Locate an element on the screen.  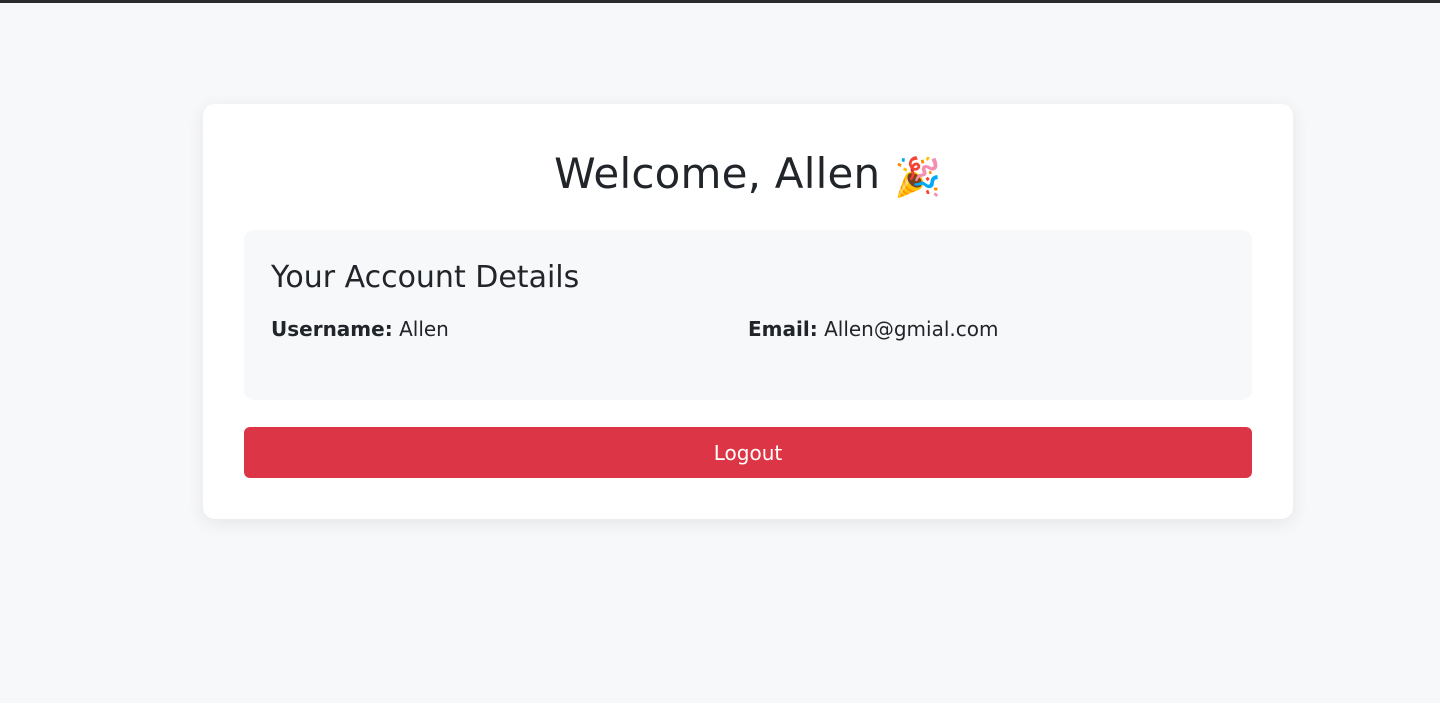
logout-button: Logout is located at coordinates (748, 452).